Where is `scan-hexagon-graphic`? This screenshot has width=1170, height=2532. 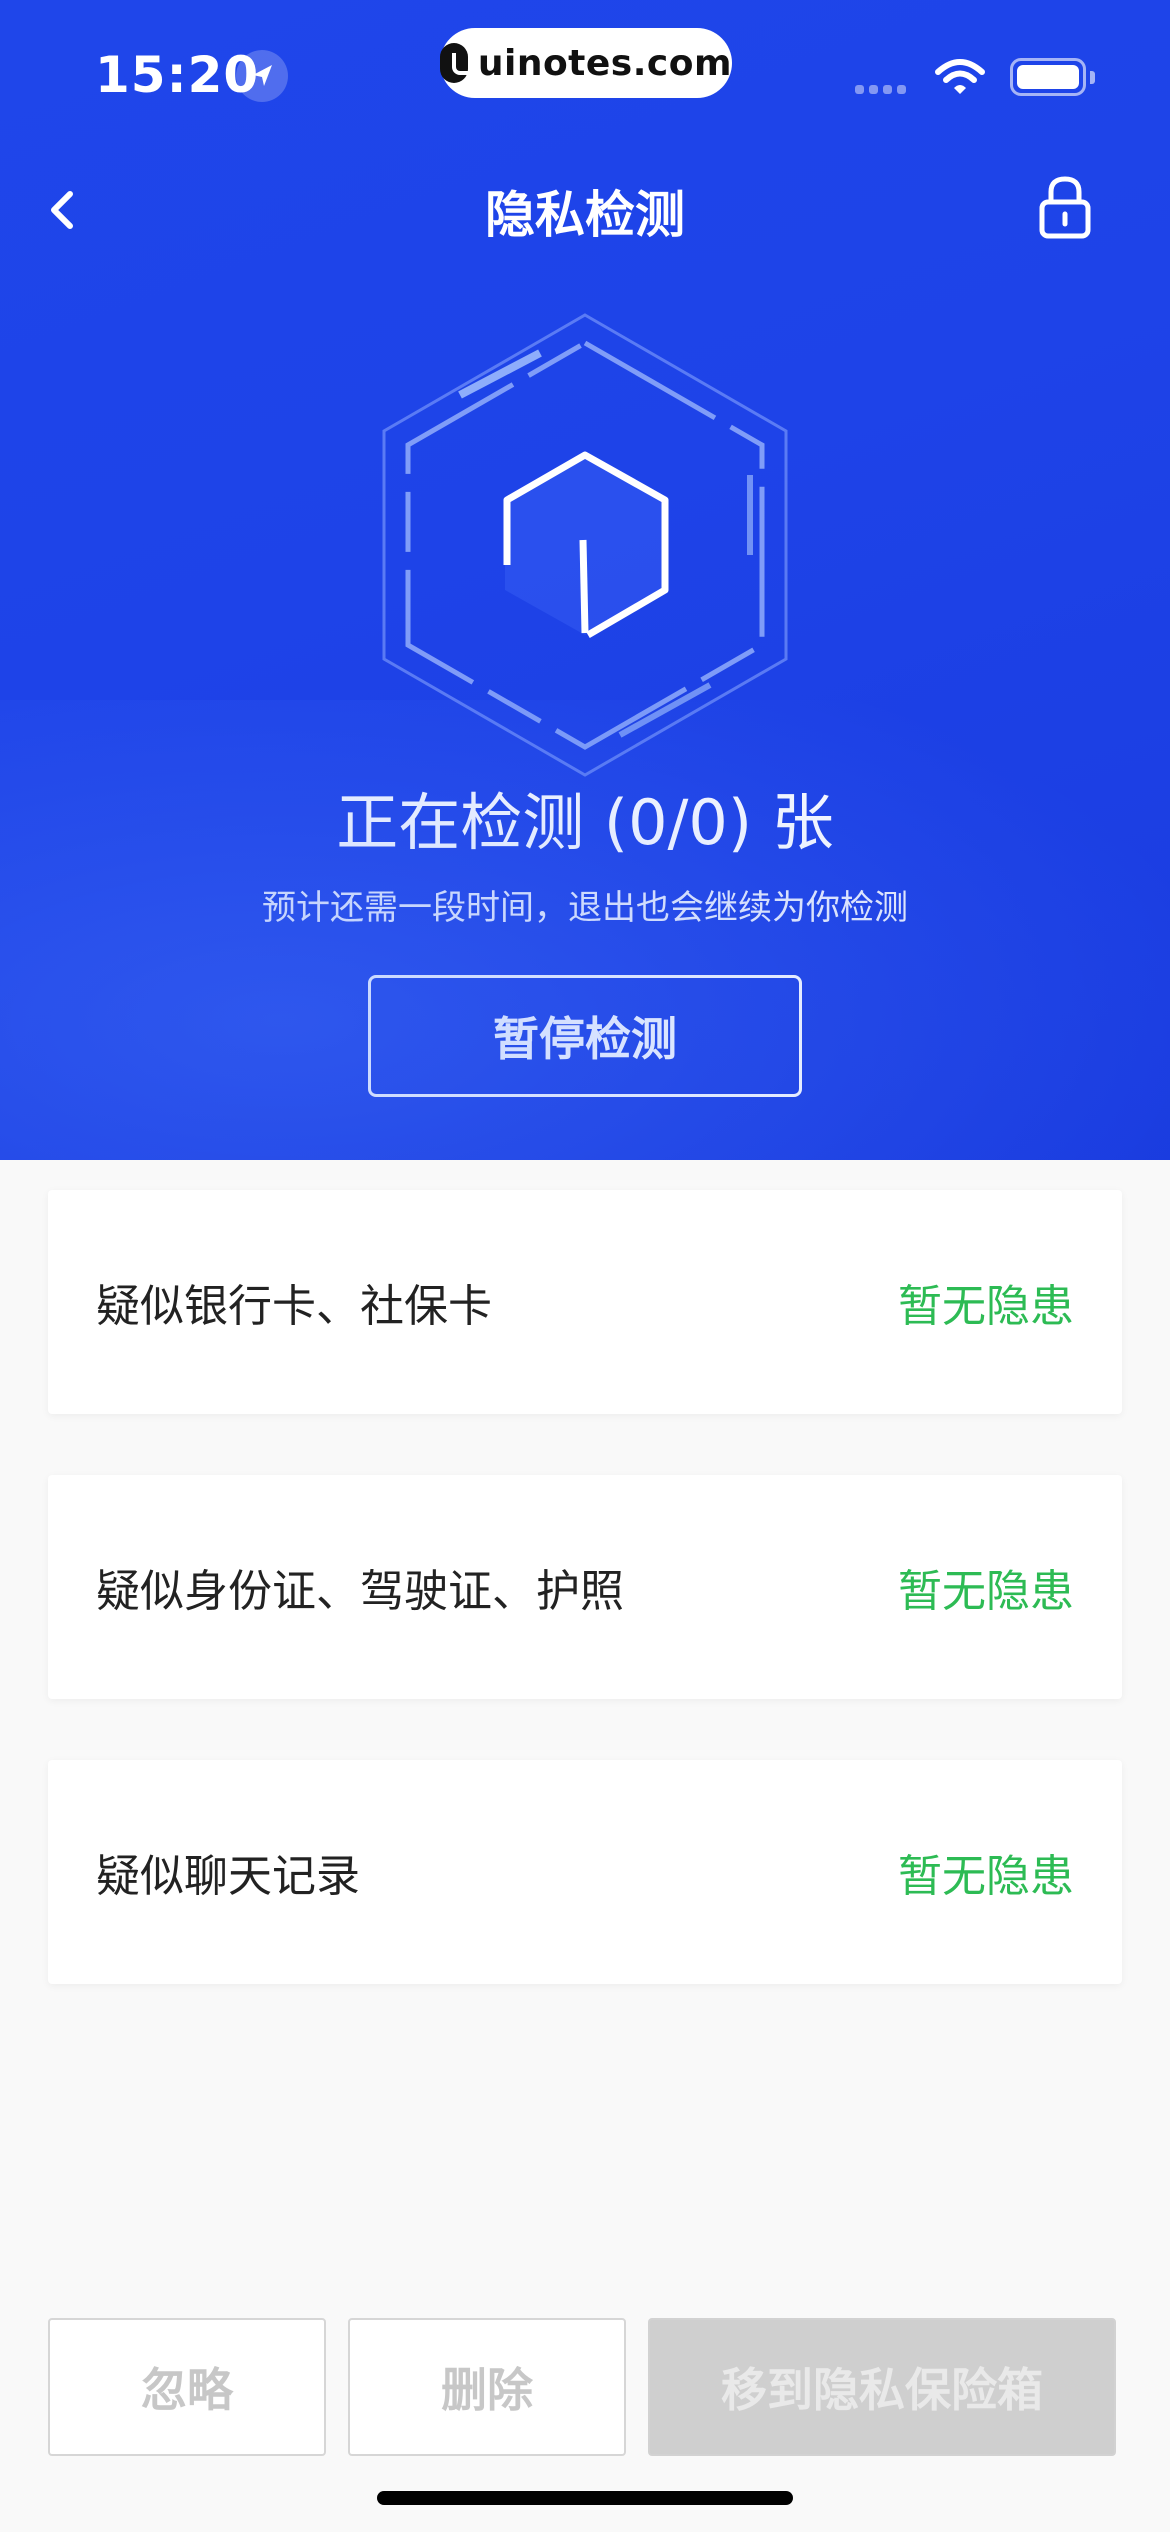
scan-hexagon-graphic is located at coordinates (585, 545).